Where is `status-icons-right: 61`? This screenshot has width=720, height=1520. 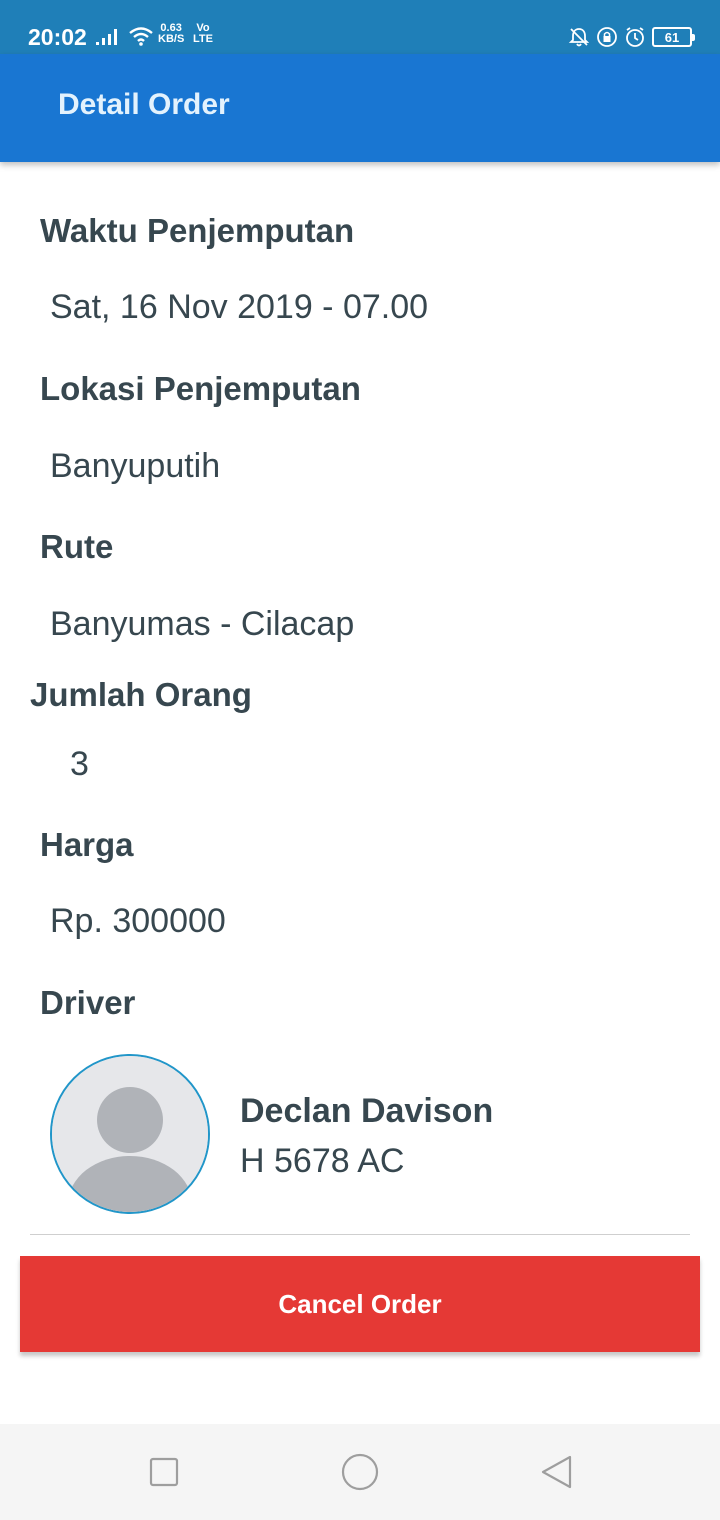
status-icons-right: 61 is located at coordinates (631, 37).